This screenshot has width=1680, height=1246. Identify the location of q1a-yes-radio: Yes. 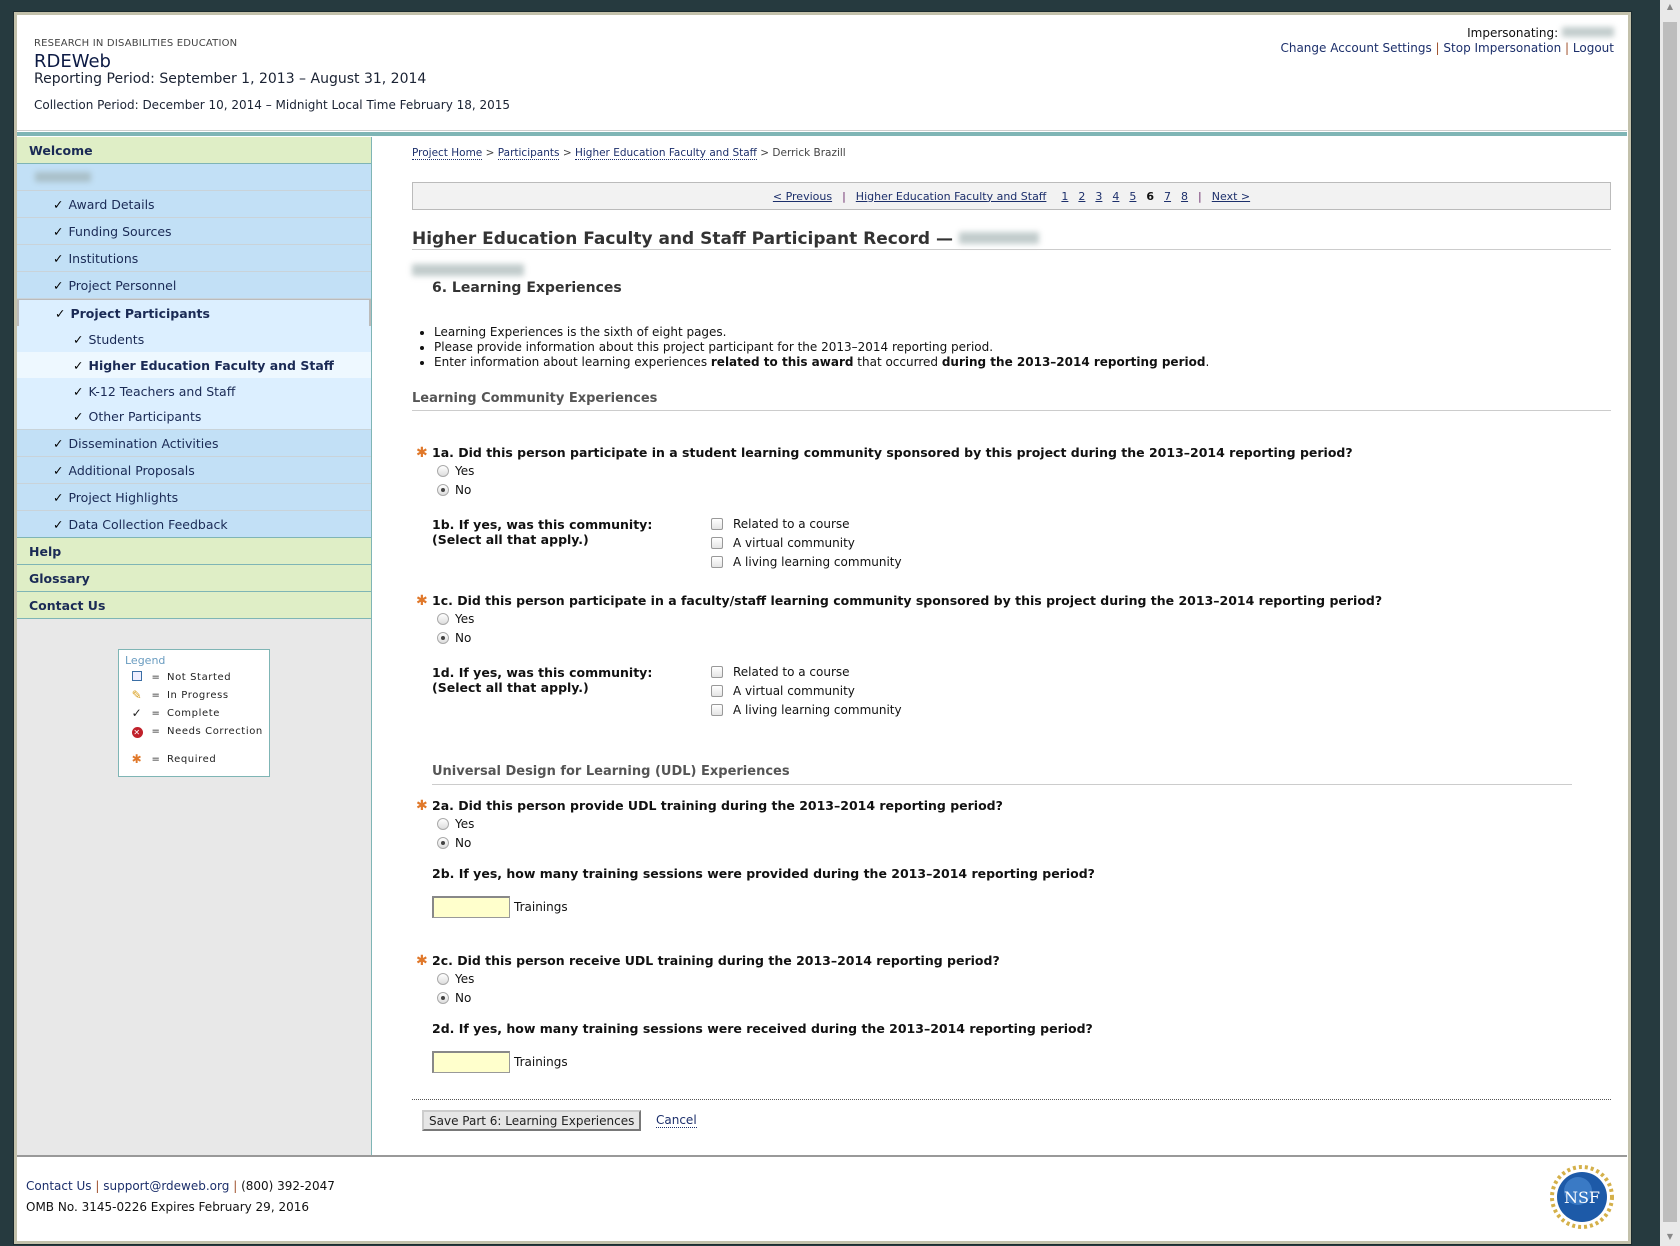
(455, 471).